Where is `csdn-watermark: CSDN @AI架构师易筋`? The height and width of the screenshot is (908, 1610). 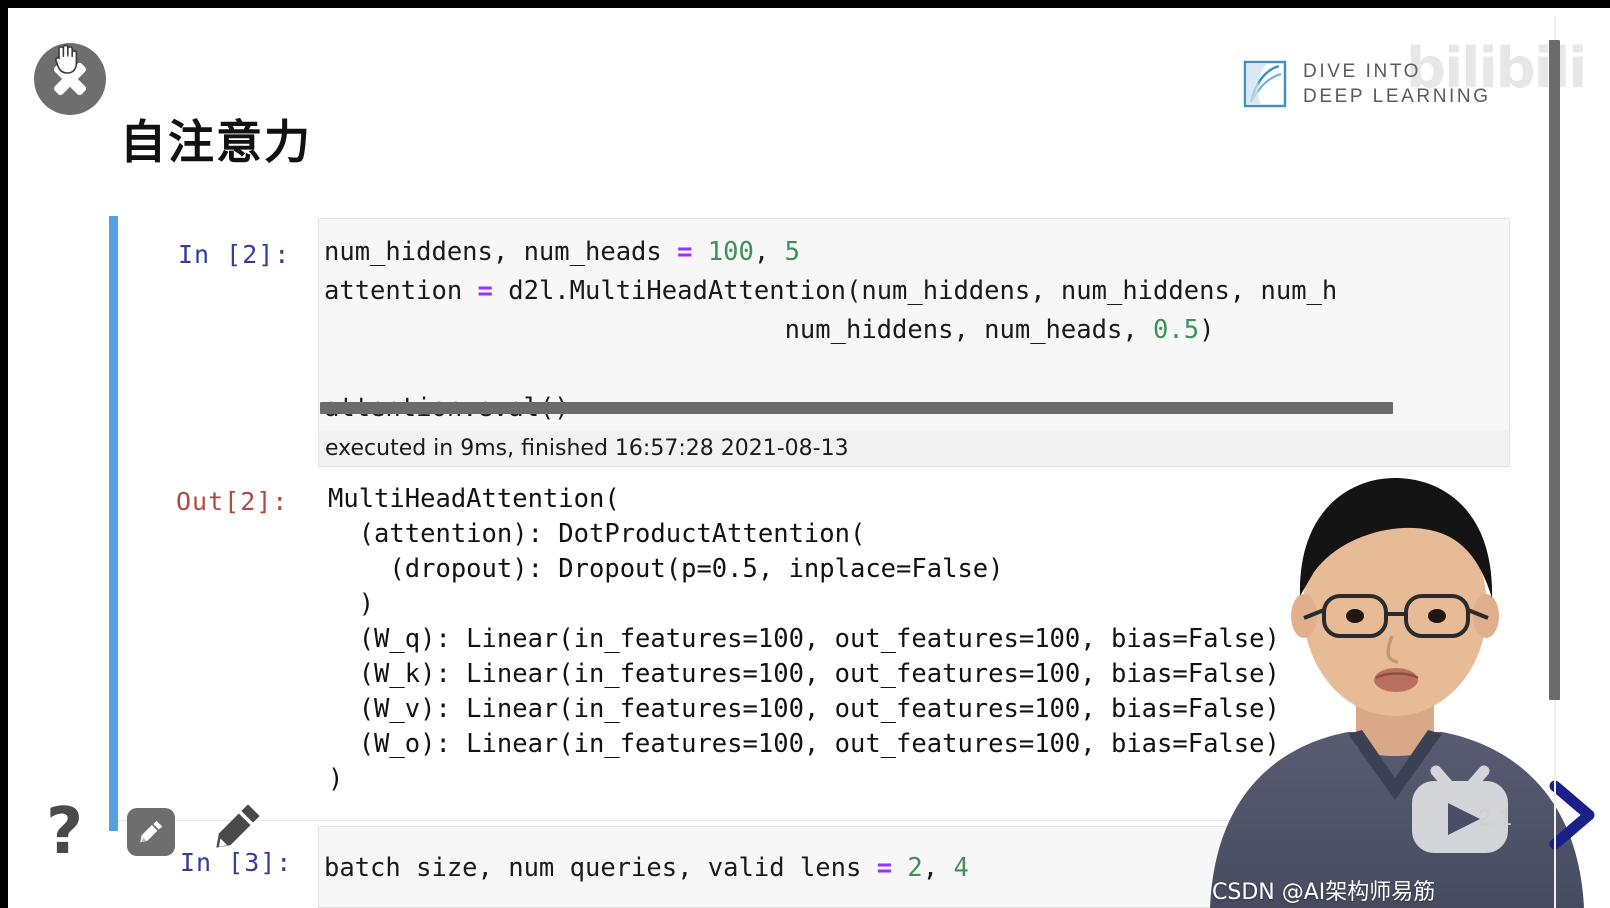 csdn-watermark: CSDN @AI架构师易筋 is located at coordinates (1324, 892).